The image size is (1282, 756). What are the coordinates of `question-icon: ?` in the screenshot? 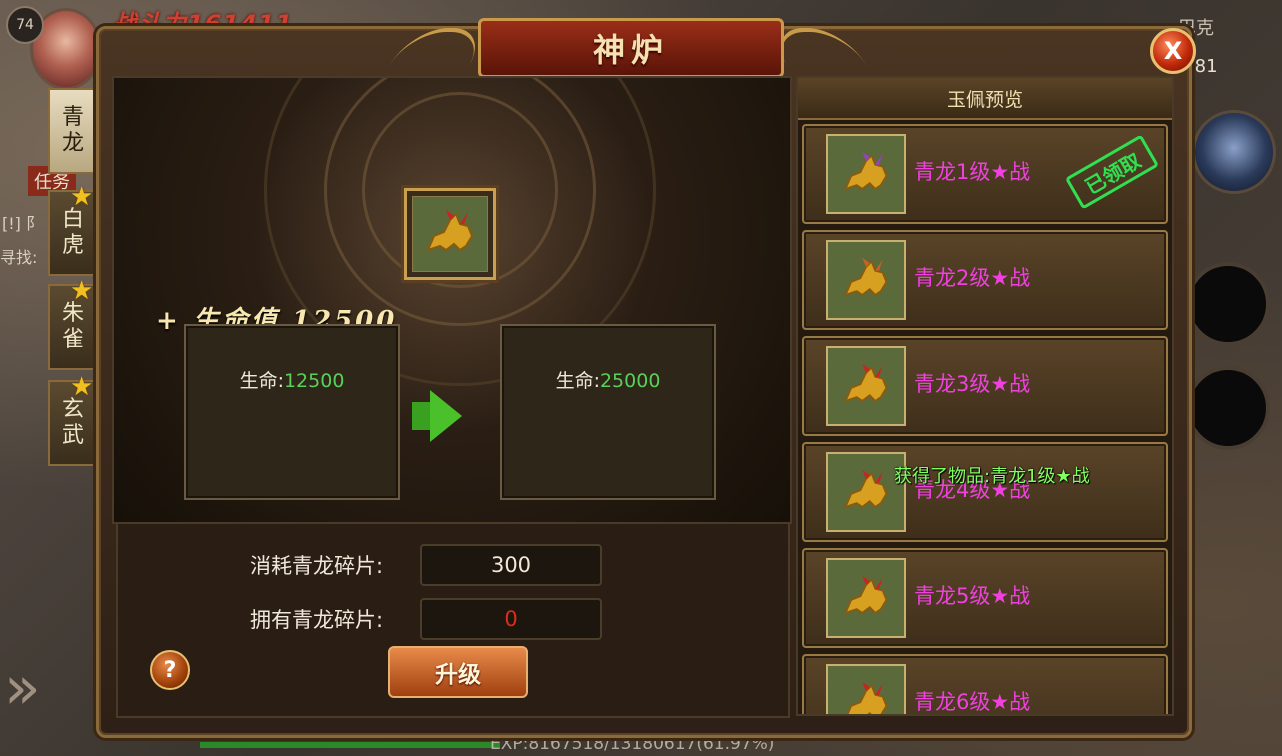 It's located at (170, 670).